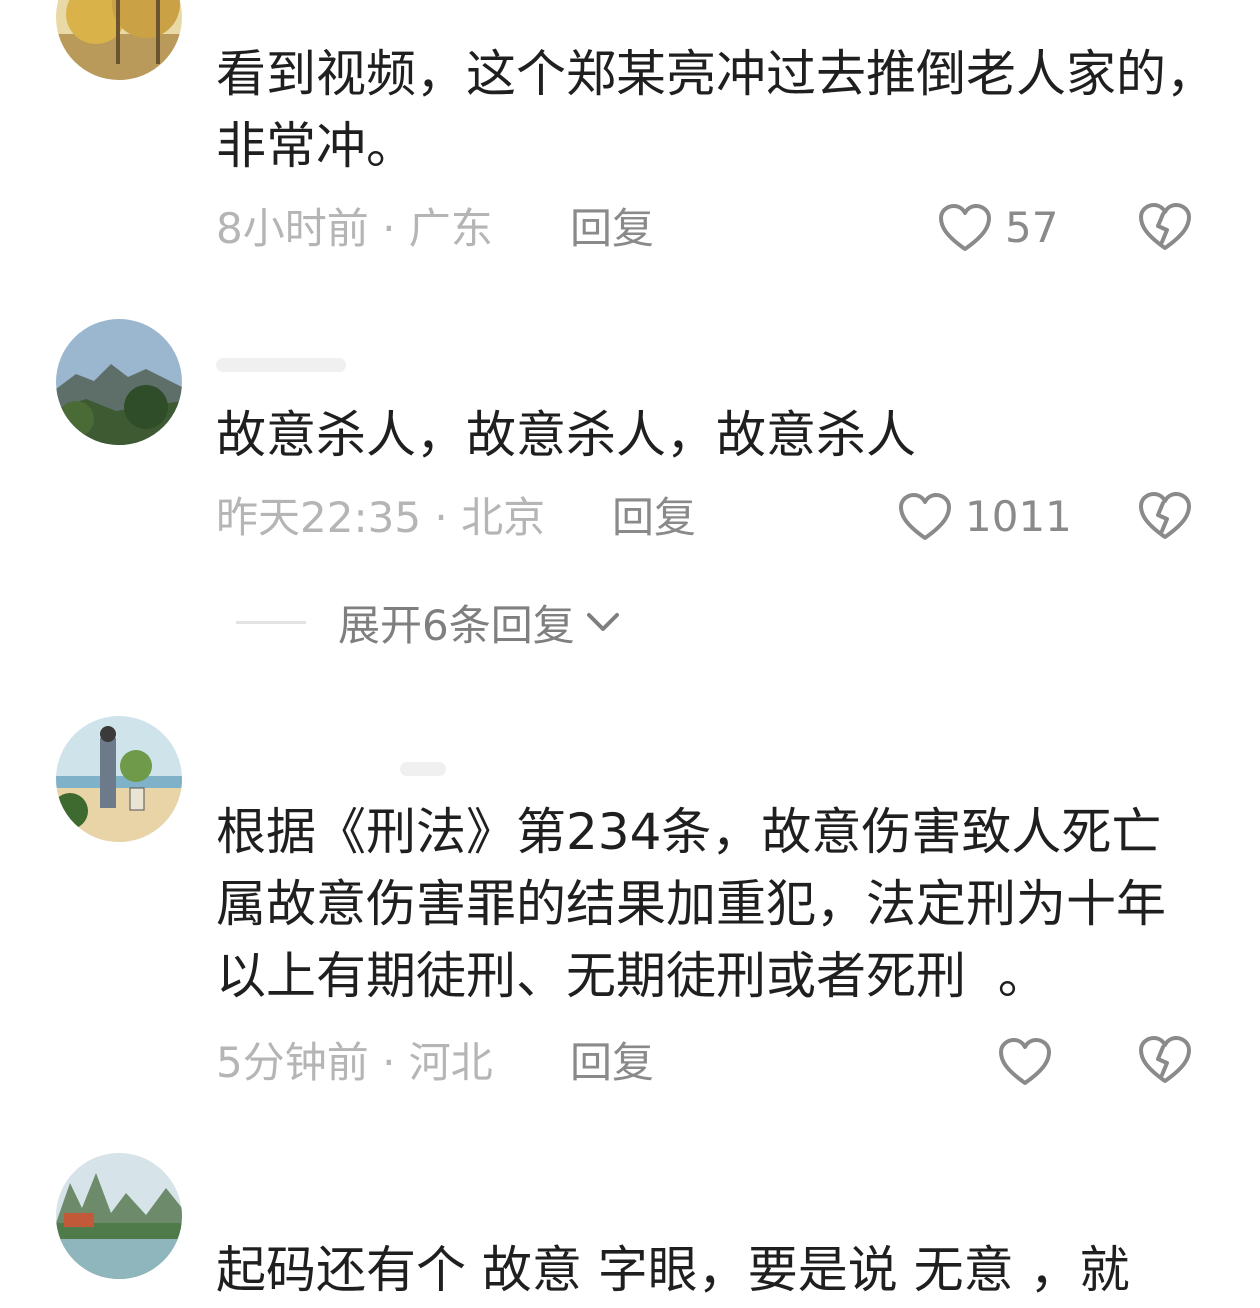 Image resolution: width=1260 pixels, height=1308 pixels. What do you see at coordinates (997, 228) in the screenshot?
I see `like-button: 57` at bounding box center [997, 228].